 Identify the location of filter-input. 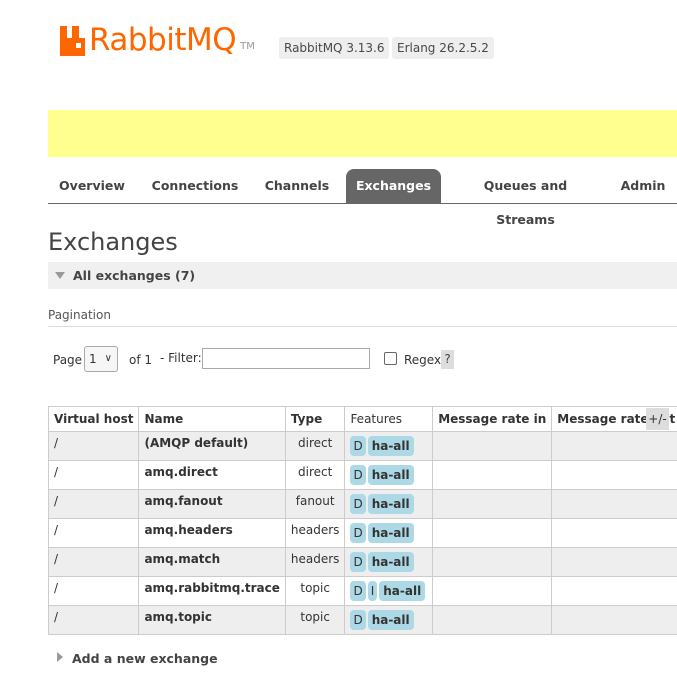
(286, 358).